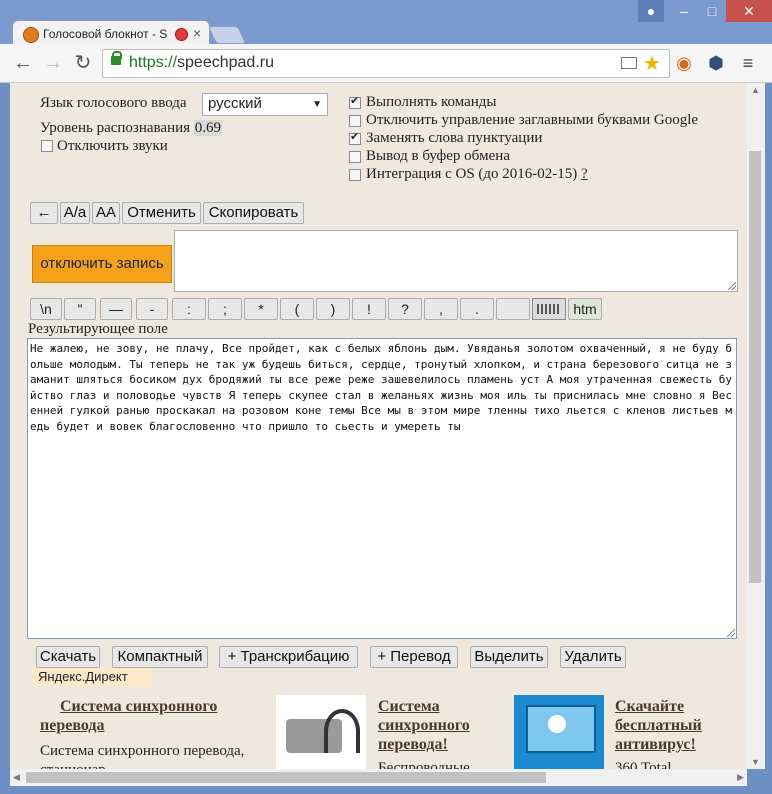  Describe the element at coordinates (549, 309) in the screenshot. I see `keyboard-icon` at that location.